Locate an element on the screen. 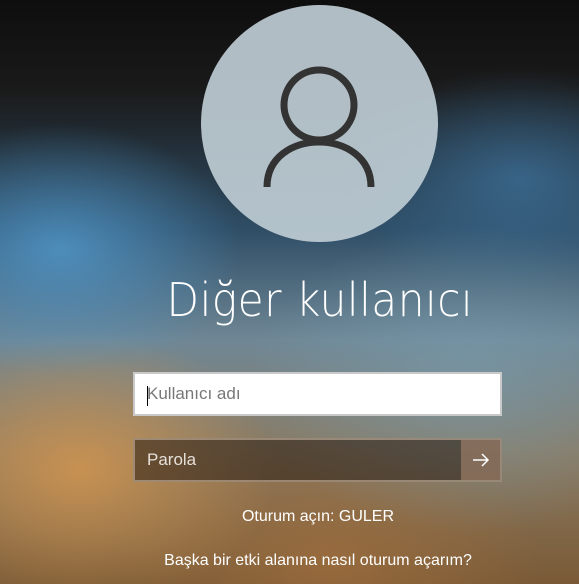 The width and height of the screenshot is (579, 584). submit-button is located at coordinates (480, 460).